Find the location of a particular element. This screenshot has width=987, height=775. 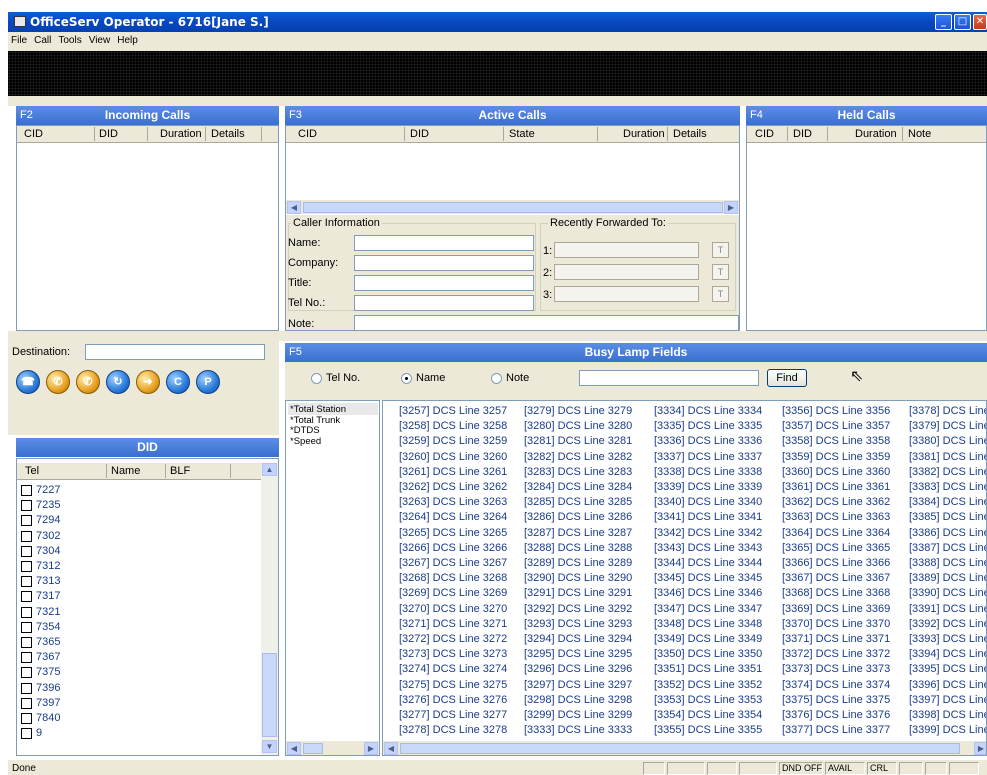

did-row: 7302 is located at coordinates (48, 536).